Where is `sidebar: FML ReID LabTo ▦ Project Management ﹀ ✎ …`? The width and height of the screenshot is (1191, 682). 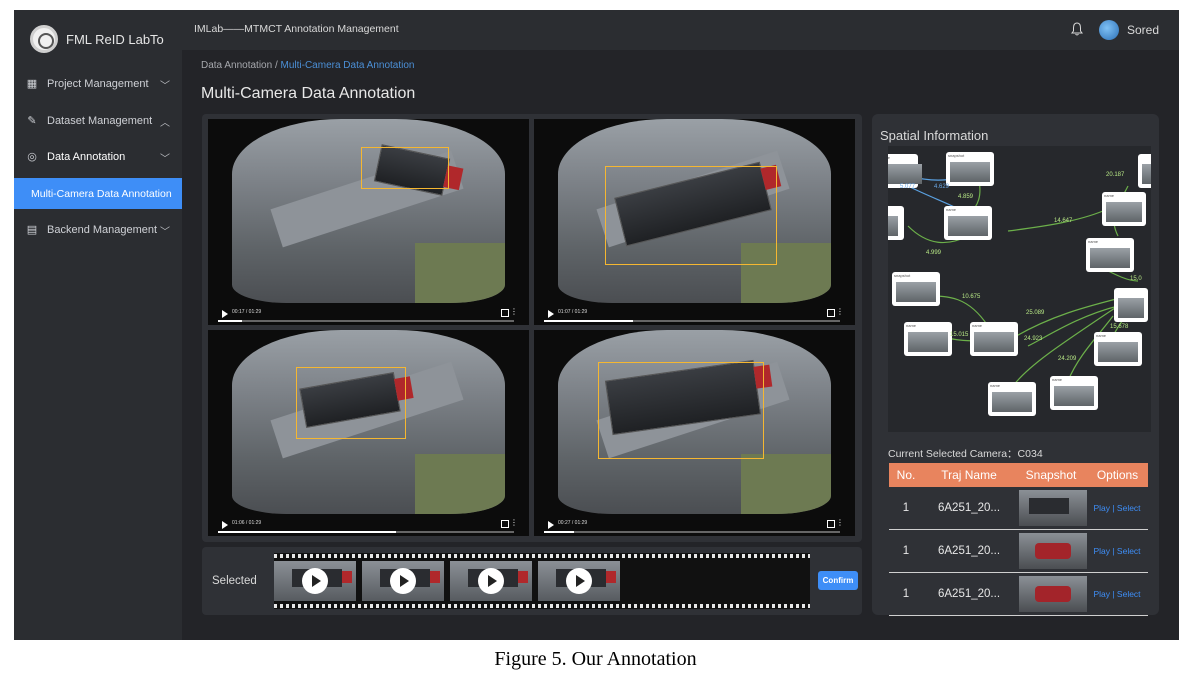
sidebar: FML ReID LabTo ▦ Project Management ﹀ ✎ … is located at coordinates (98, 325).